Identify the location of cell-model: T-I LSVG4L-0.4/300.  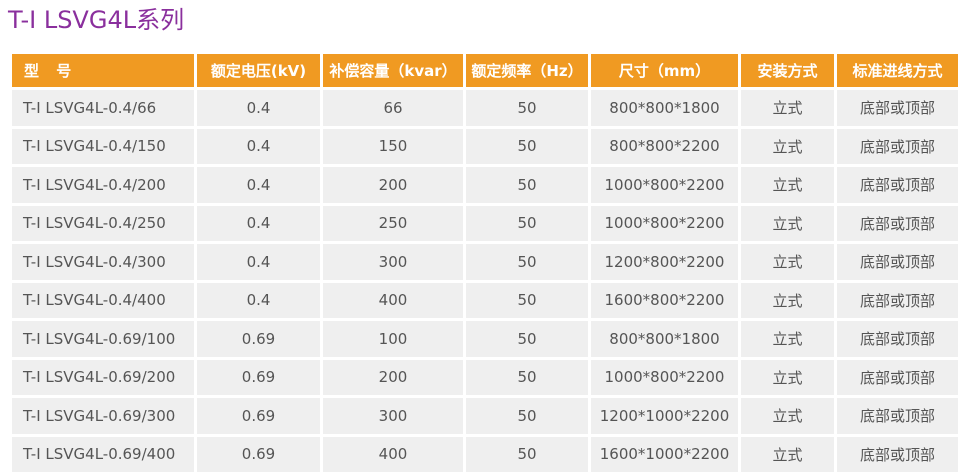
(103, 262).